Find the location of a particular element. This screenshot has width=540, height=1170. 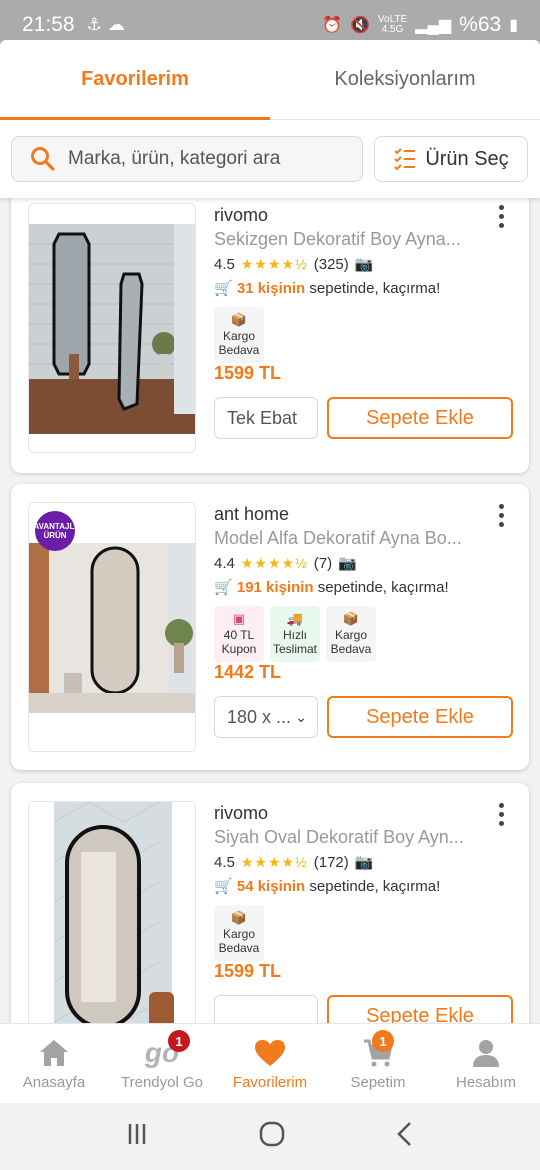

advantage-badge: AVANTAJLI ÜRÜN is located at coordinates (55, 531).